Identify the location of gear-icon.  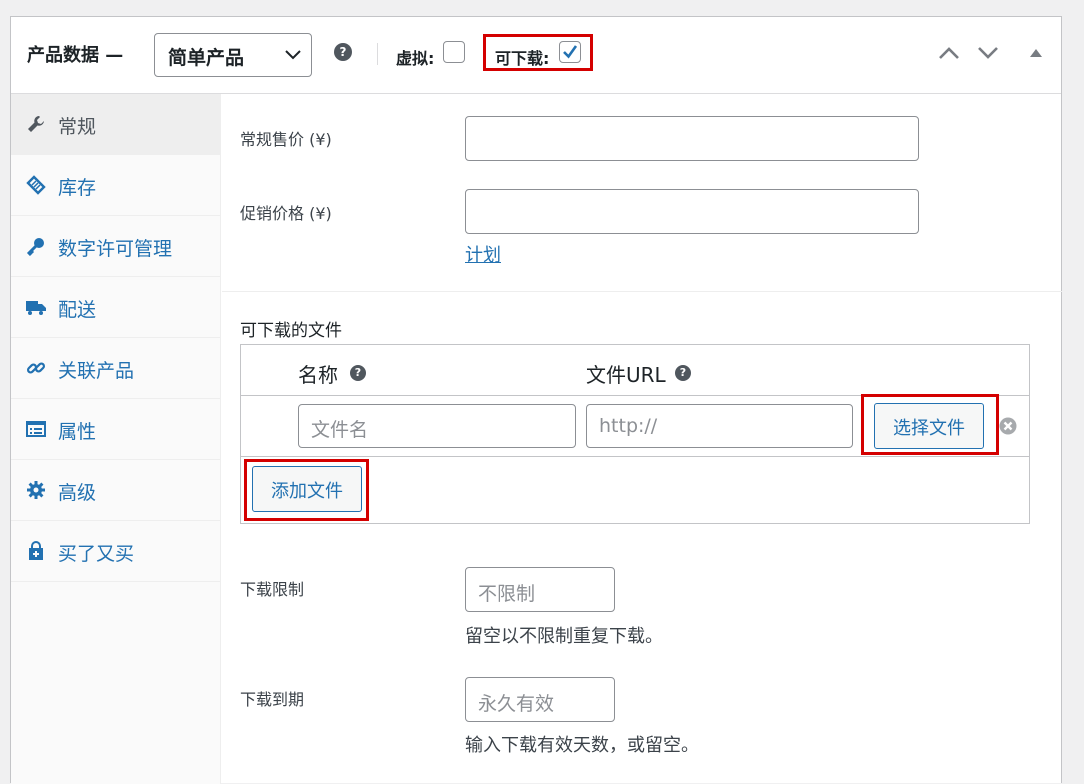
(36, 490).